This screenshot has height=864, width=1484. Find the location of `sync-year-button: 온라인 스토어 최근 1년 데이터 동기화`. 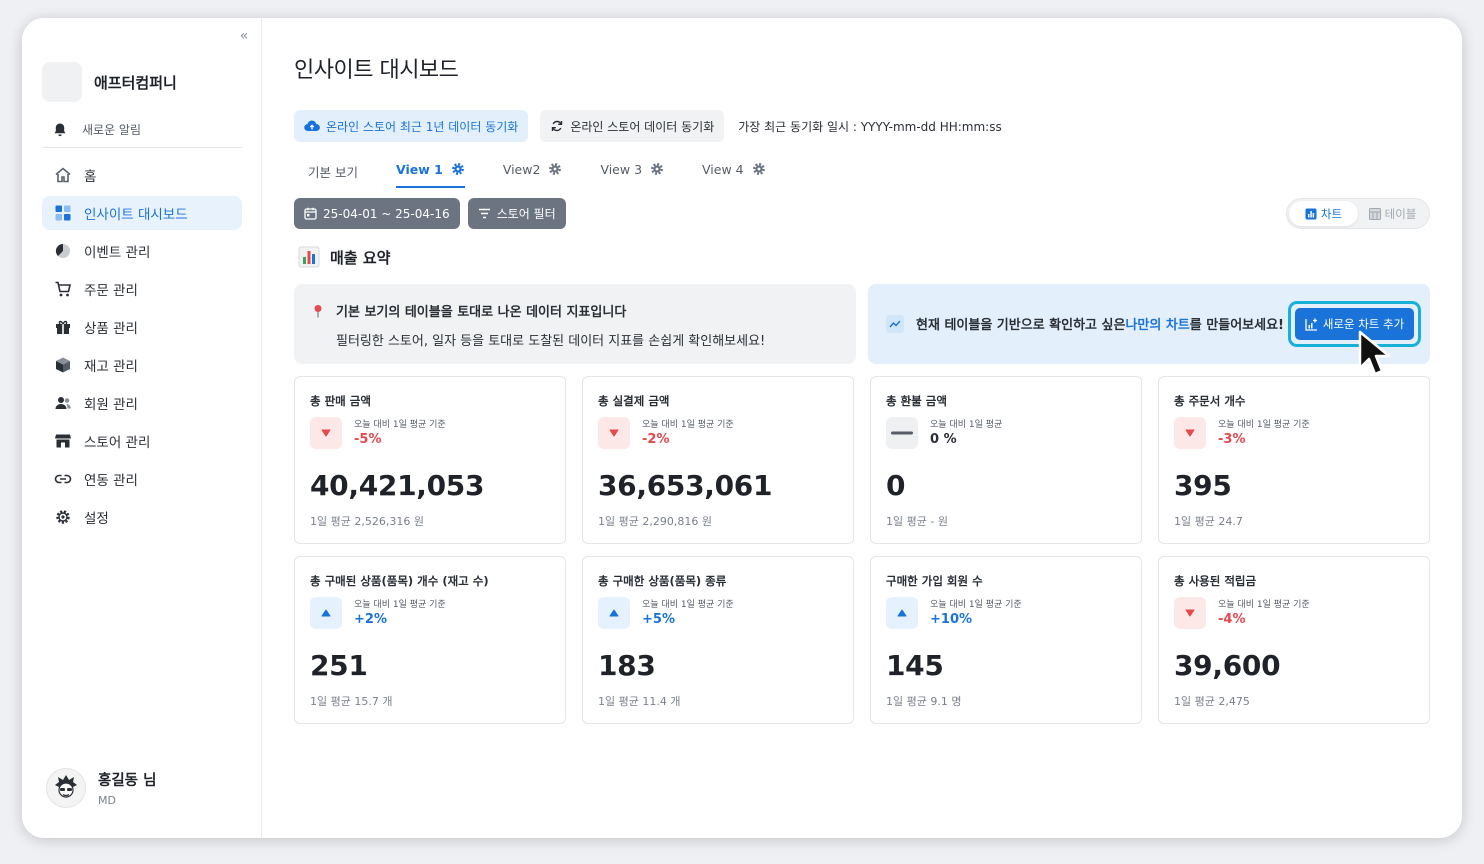

sync-year-button: 온라인 스토어 최근 1년 데이터 동기화 is located at coordinates (411, 126).